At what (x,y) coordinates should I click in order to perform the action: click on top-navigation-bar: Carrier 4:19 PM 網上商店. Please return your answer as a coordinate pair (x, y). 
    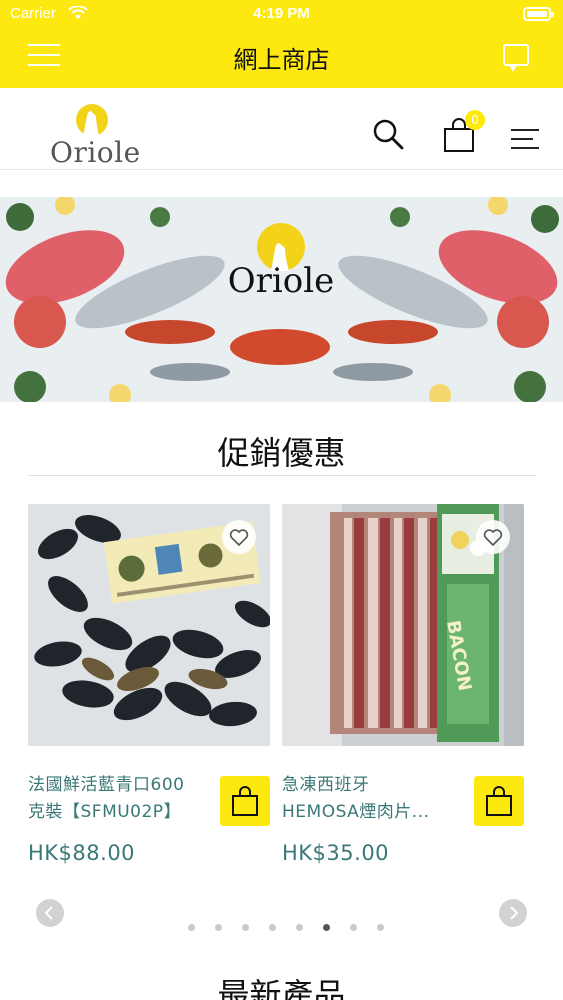
    Looking at the image, I should click on (281, 44).